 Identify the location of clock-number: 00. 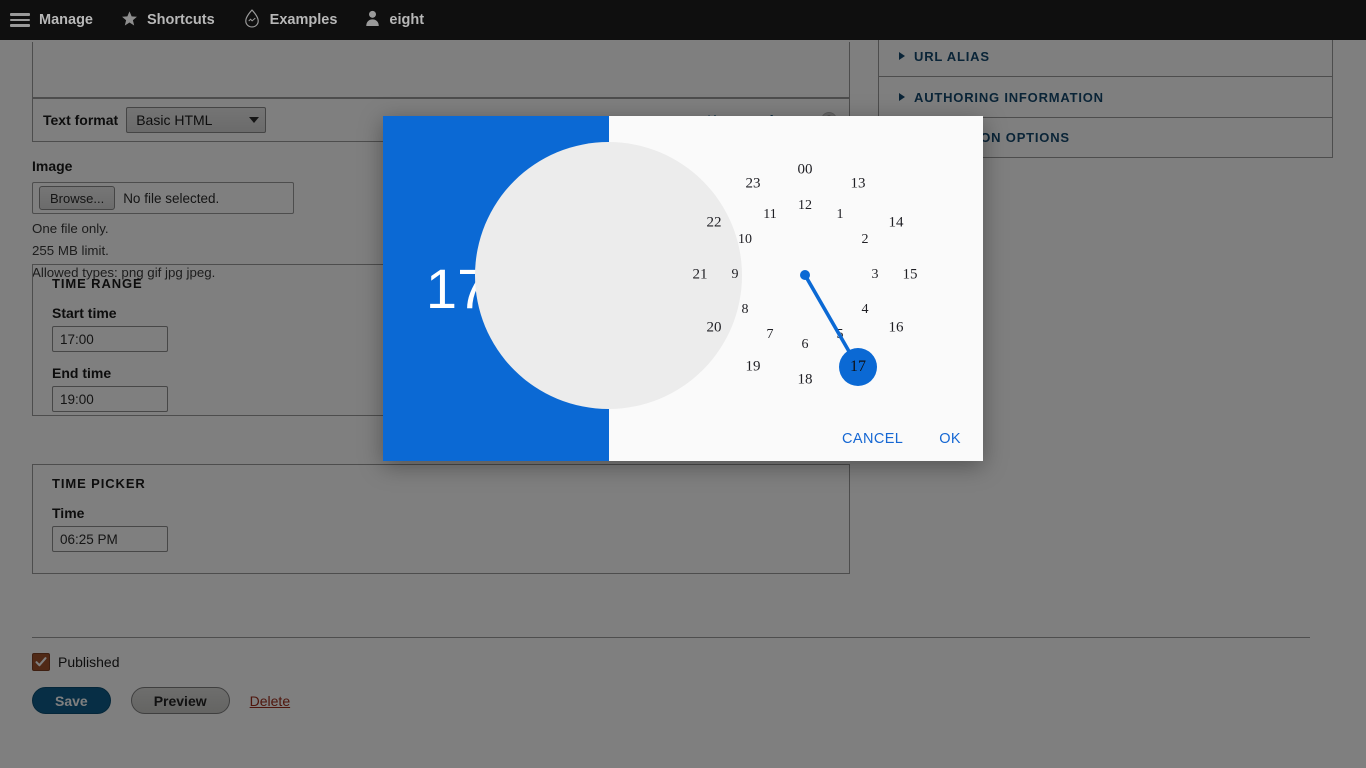
(805, 170).